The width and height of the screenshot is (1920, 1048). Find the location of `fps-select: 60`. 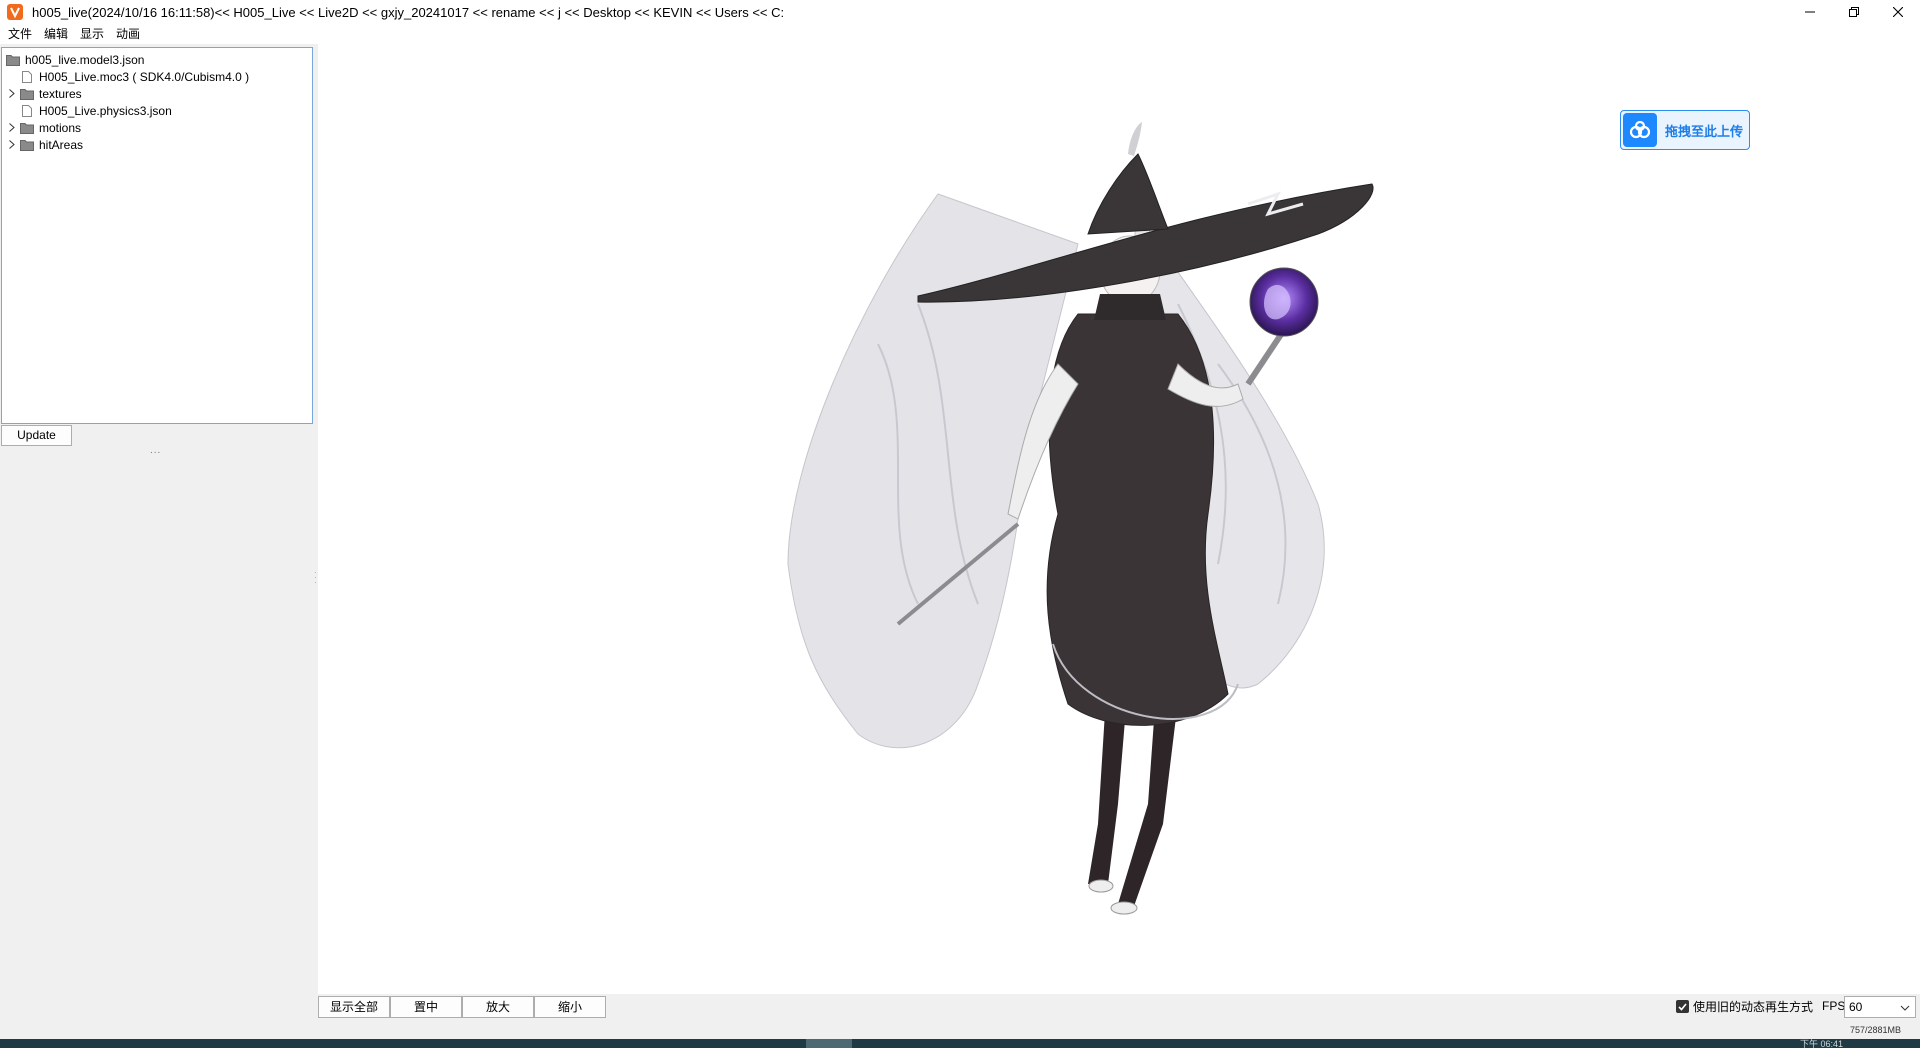

fps-select: 60 is located at coordinates (1880, 1007).